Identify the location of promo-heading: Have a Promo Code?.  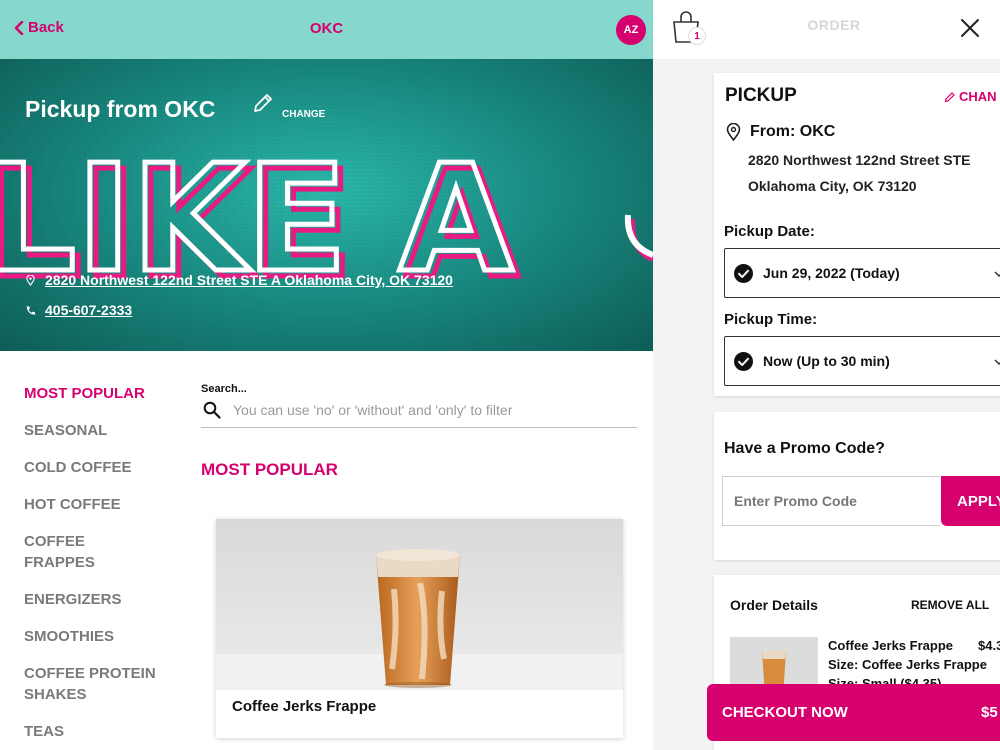
(804, 448).